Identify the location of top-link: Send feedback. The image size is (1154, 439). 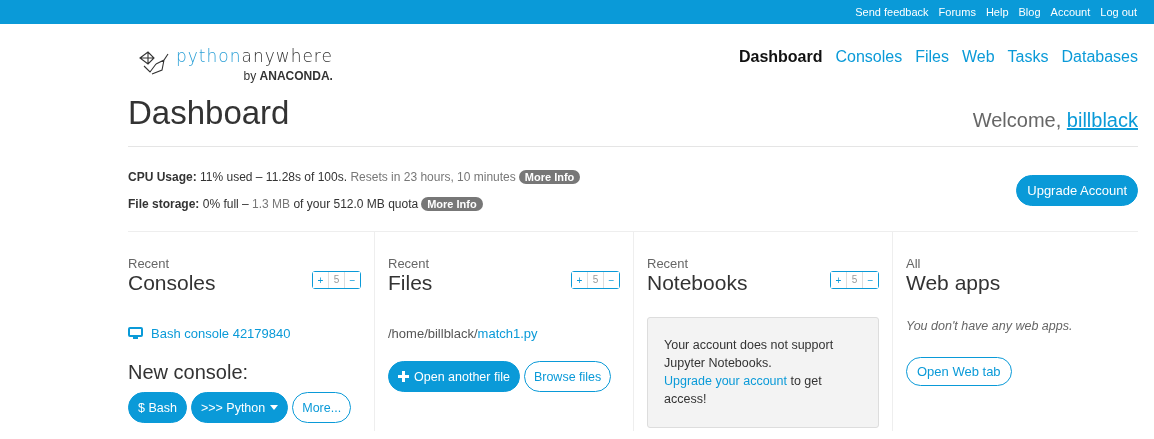
(892, 12).